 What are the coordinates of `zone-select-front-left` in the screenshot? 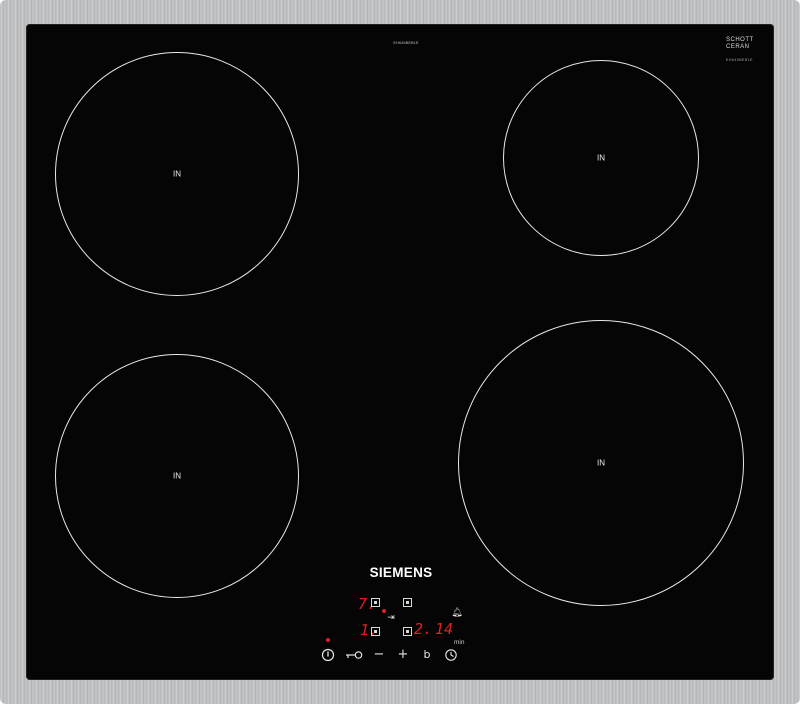 It's located at (375, 631).